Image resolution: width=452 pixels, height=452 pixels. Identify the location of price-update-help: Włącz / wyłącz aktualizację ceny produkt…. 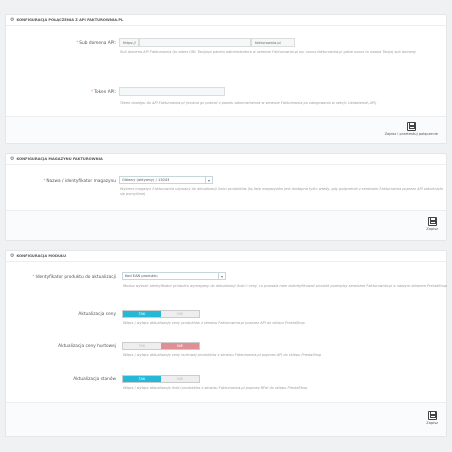
(214, 323).